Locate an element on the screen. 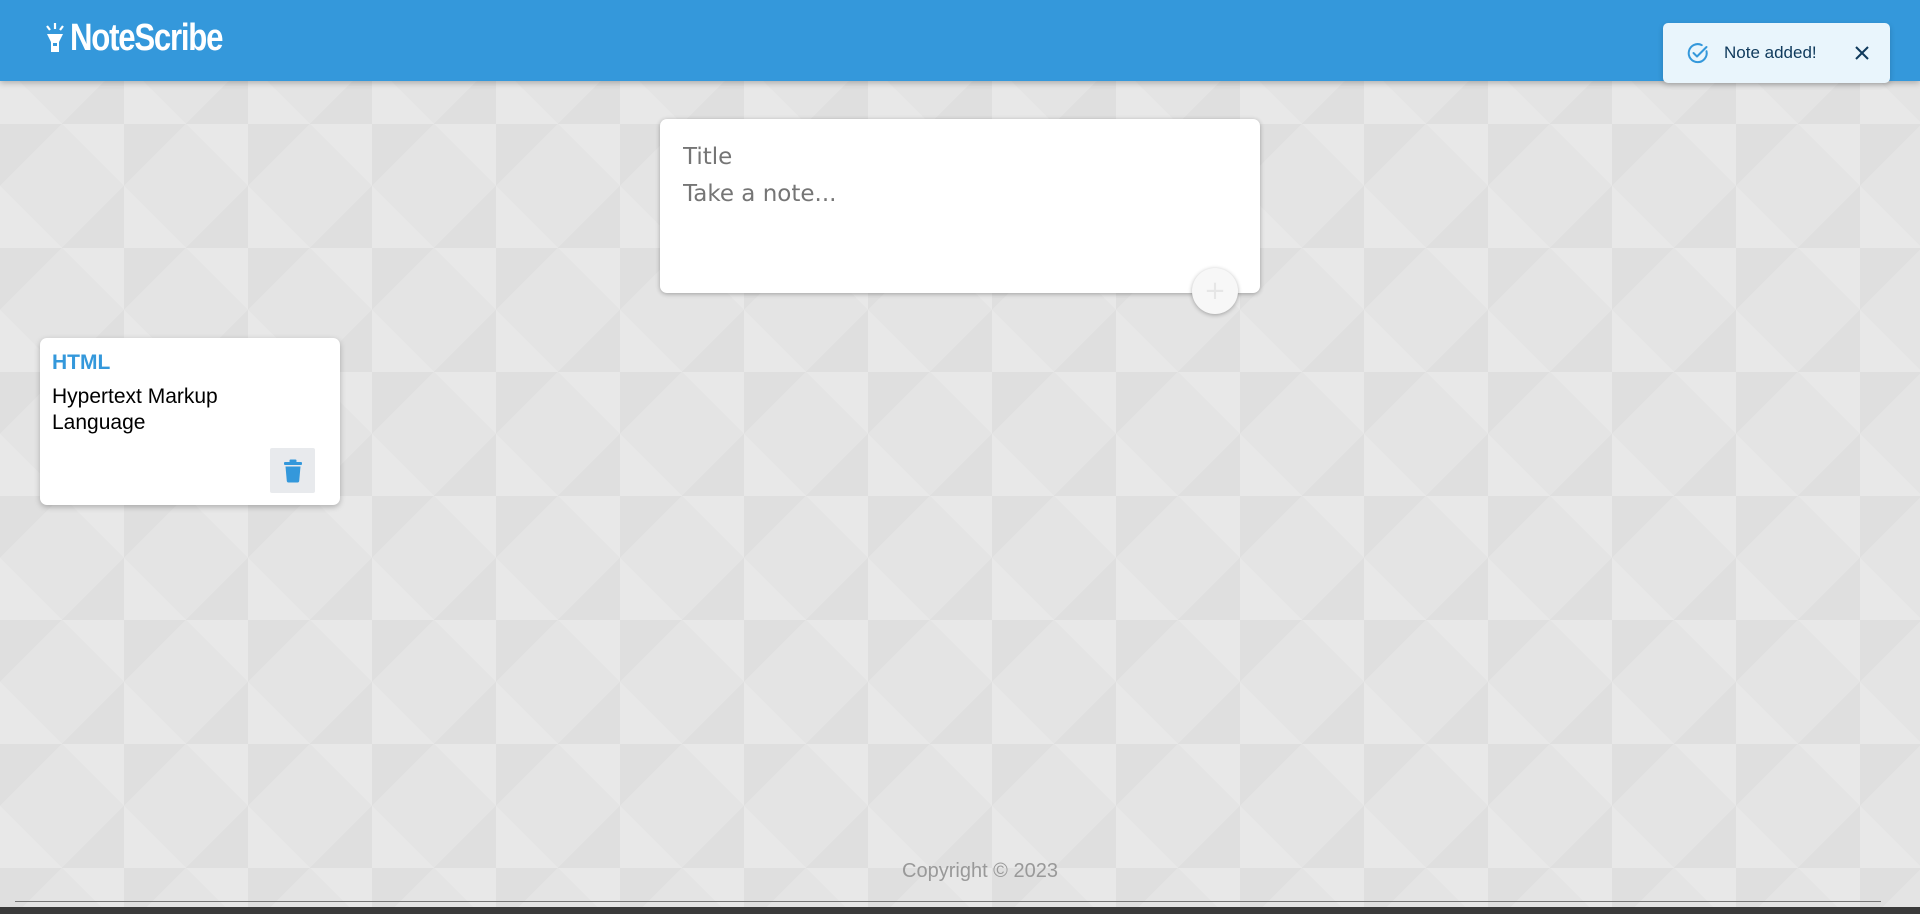 The height and width of the screenshot is (914, 1920). footer: Copyright © 2023 is located at coordinates (960, 871).